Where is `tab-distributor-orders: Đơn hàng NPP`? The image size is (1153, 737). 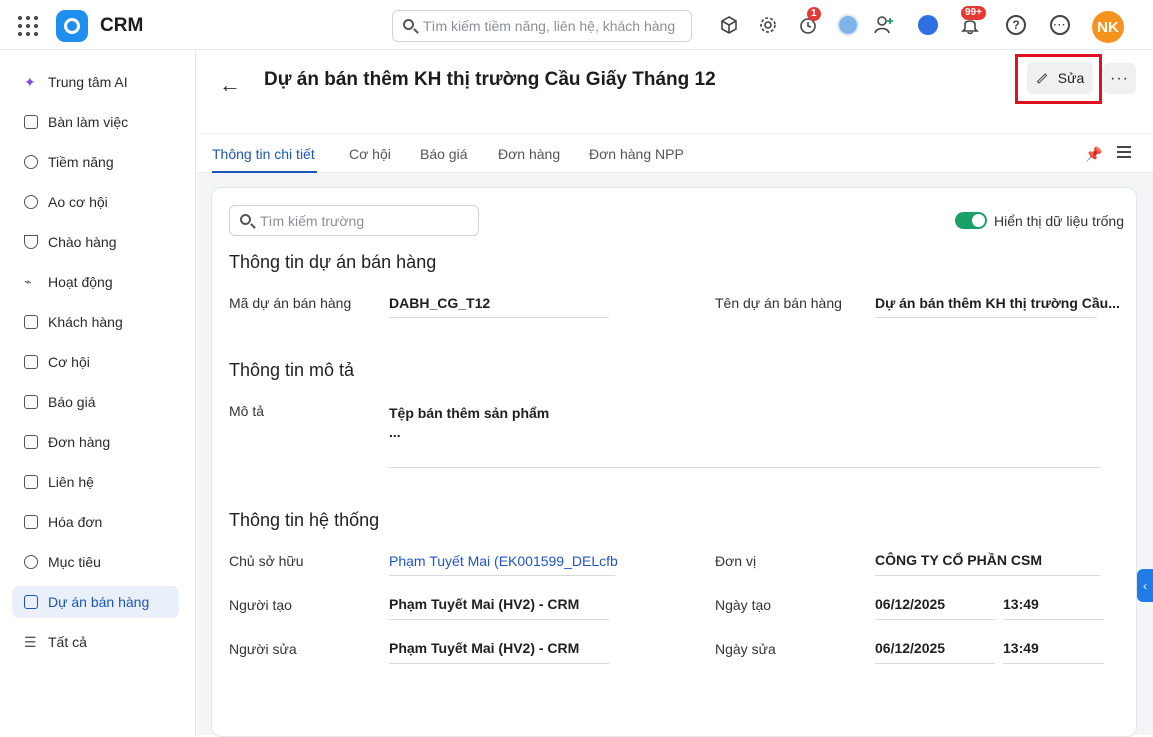
tab-distributor-orders: Đơn hàng NPP is located at coordinates (636, 154).